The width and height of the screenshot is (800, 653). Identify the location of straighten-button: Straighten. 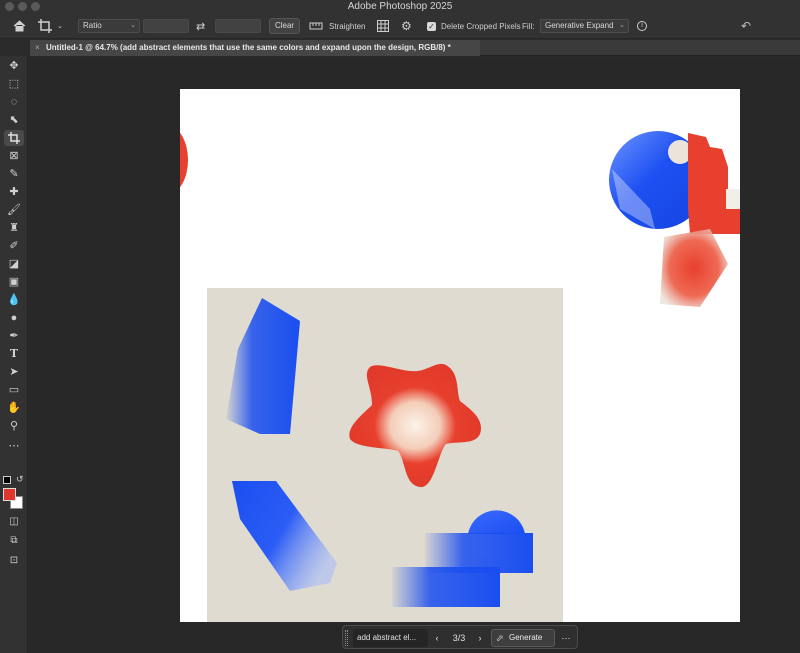
(338, 26).